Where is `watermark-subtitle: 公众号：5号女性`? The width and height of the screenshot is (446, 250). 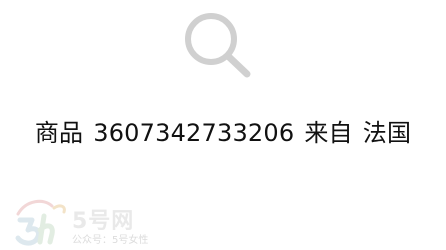 watermark-subtitle: 公众号：5号女性 is located at coordinates (110, 240).